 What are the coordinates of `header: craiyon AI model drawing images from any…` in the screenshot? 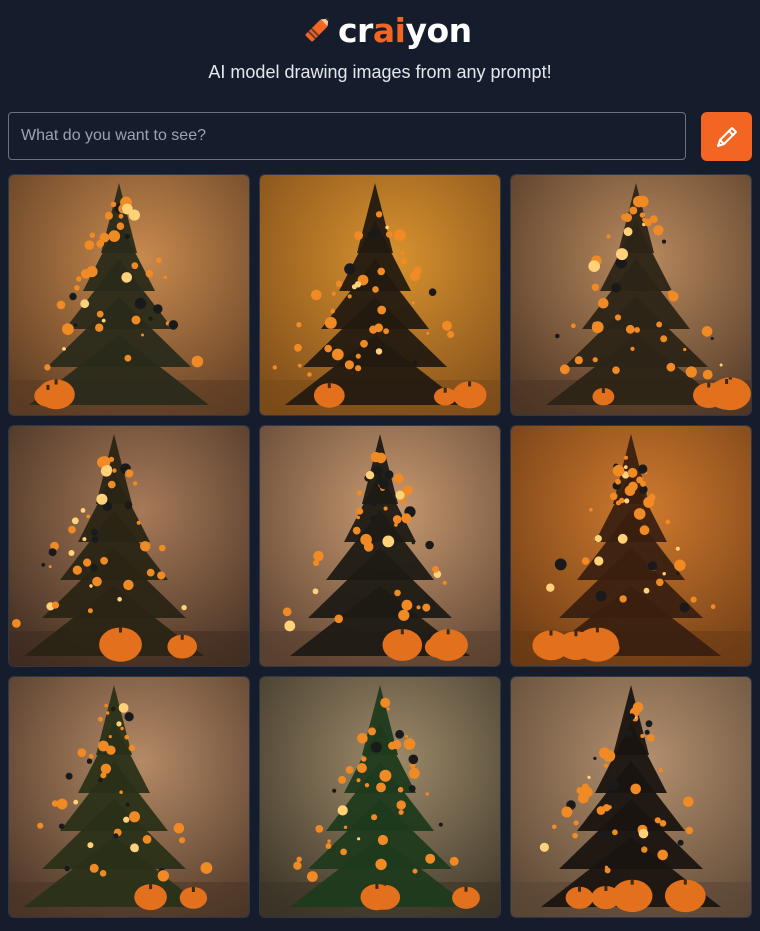 It's located at (380, 50).